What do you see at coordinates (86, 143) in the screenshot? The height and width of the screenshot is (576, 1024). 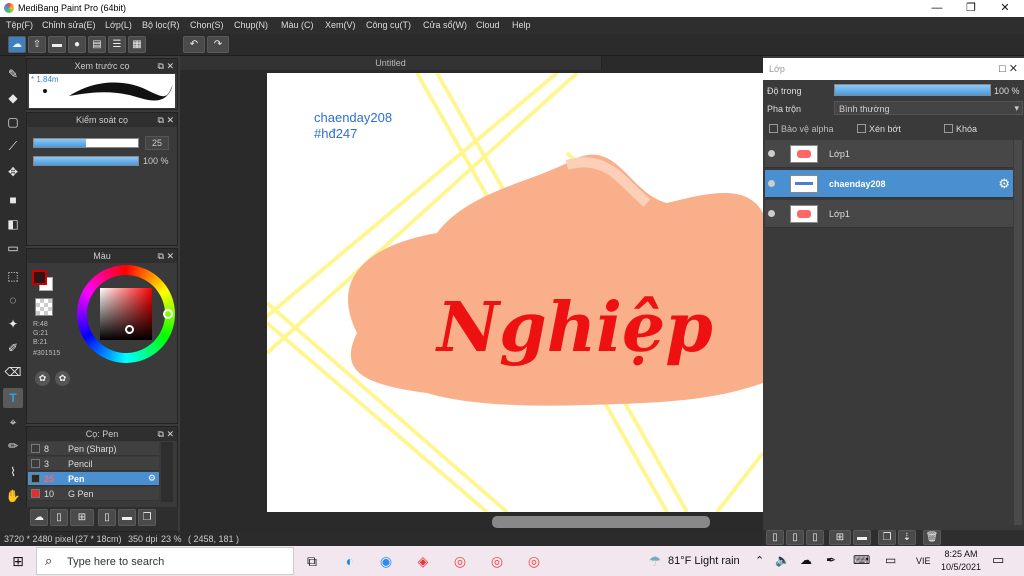 I see `brush-size-slider` at bounding box center [86, 143].